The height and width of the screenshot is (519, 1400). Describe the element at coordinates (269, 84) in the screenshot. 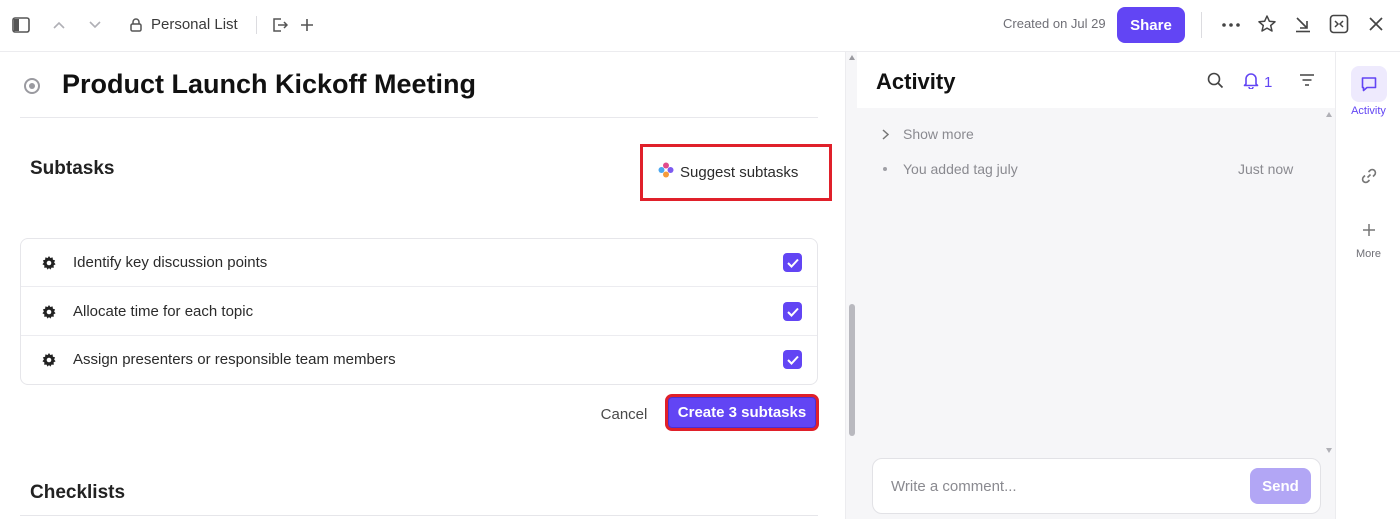

I see `page-title: Product Launch Kickoff Meeting` at that location.